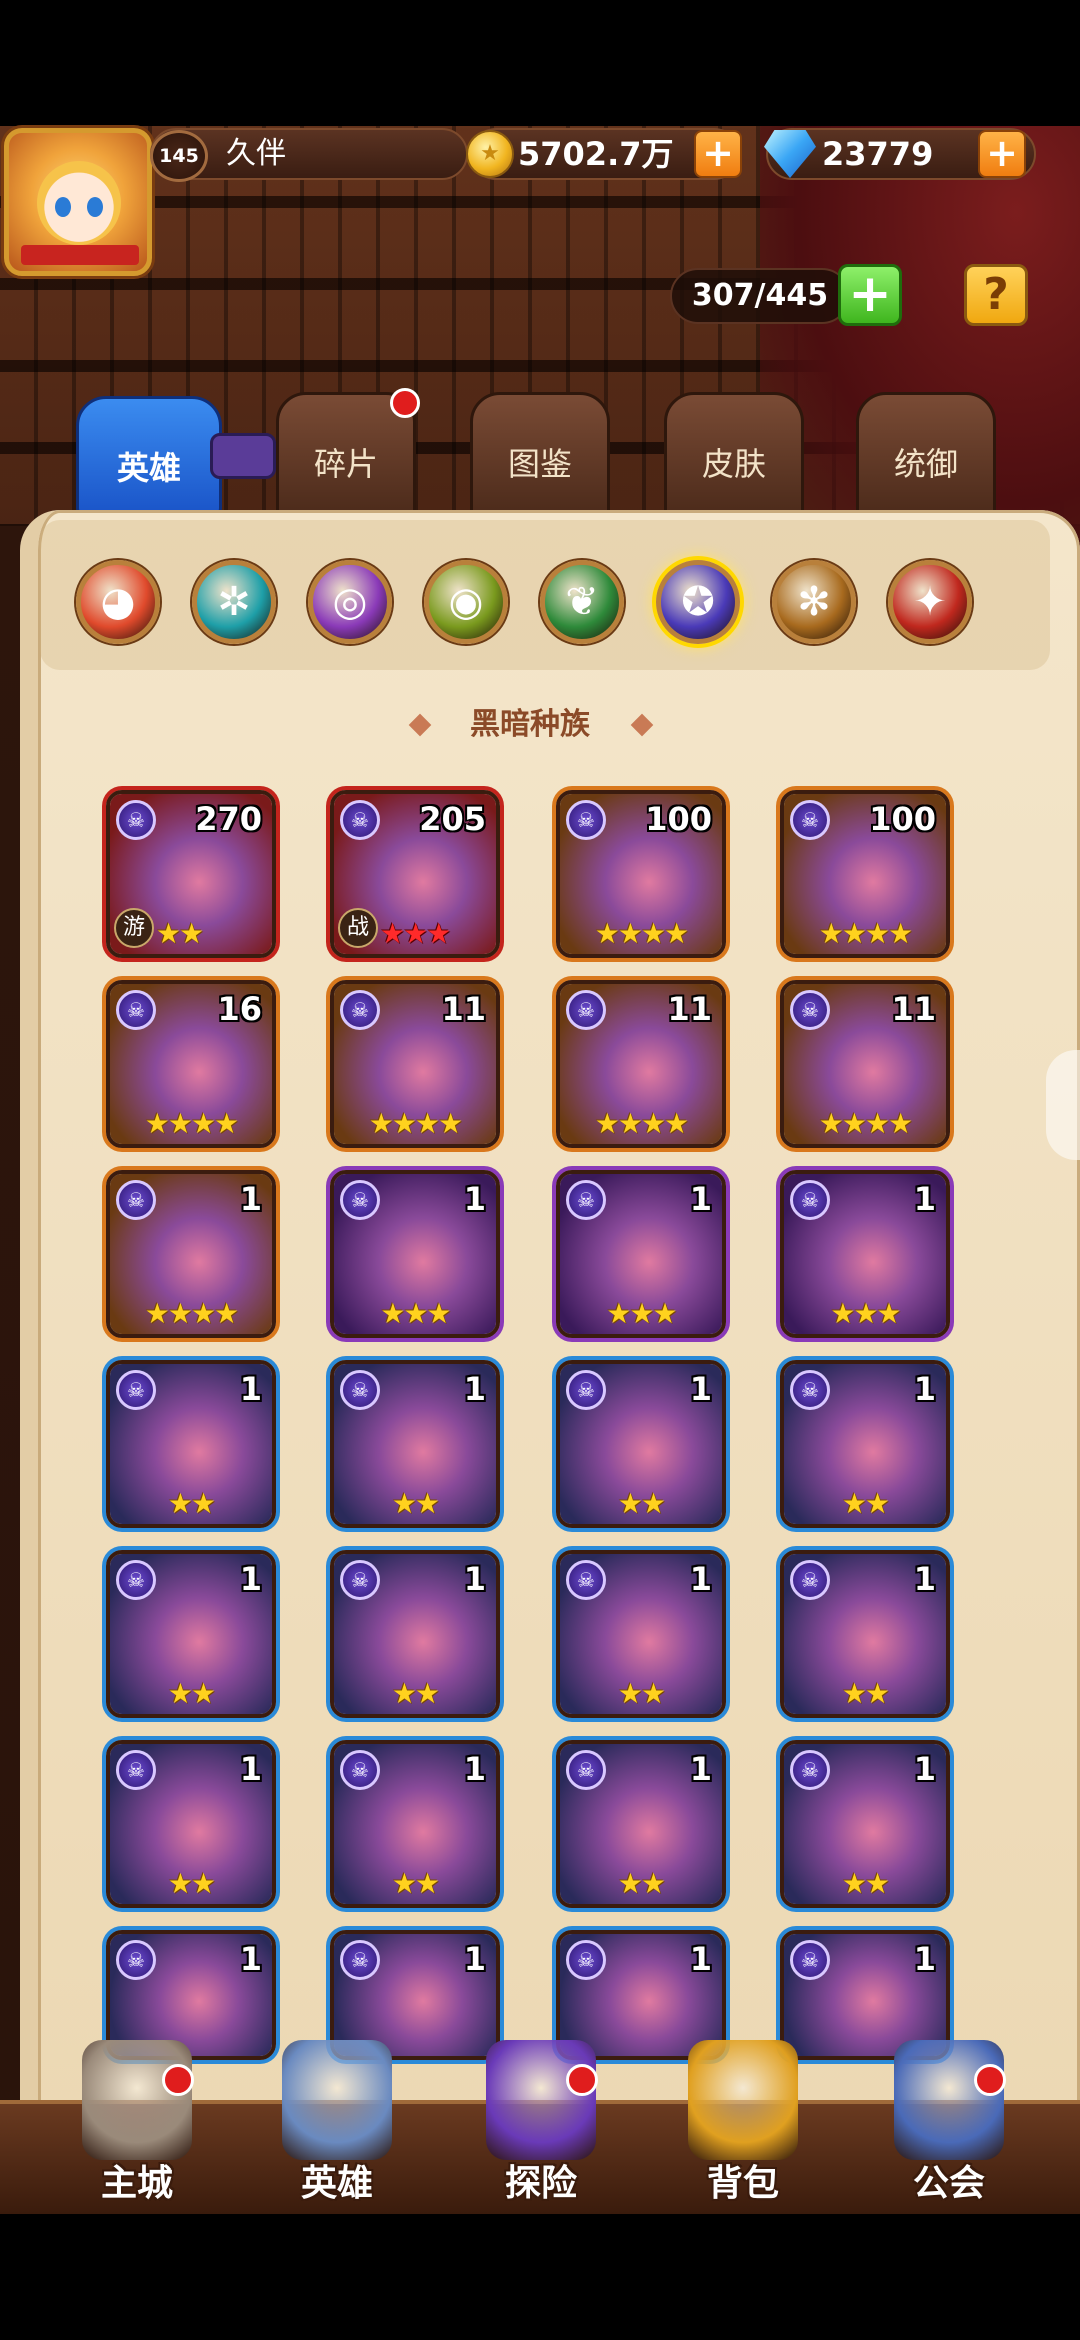  What do you see at coordinates (948, 2183) in the screenshot?
I see `nav-label: 公会` at bounding box center [948, 2183].